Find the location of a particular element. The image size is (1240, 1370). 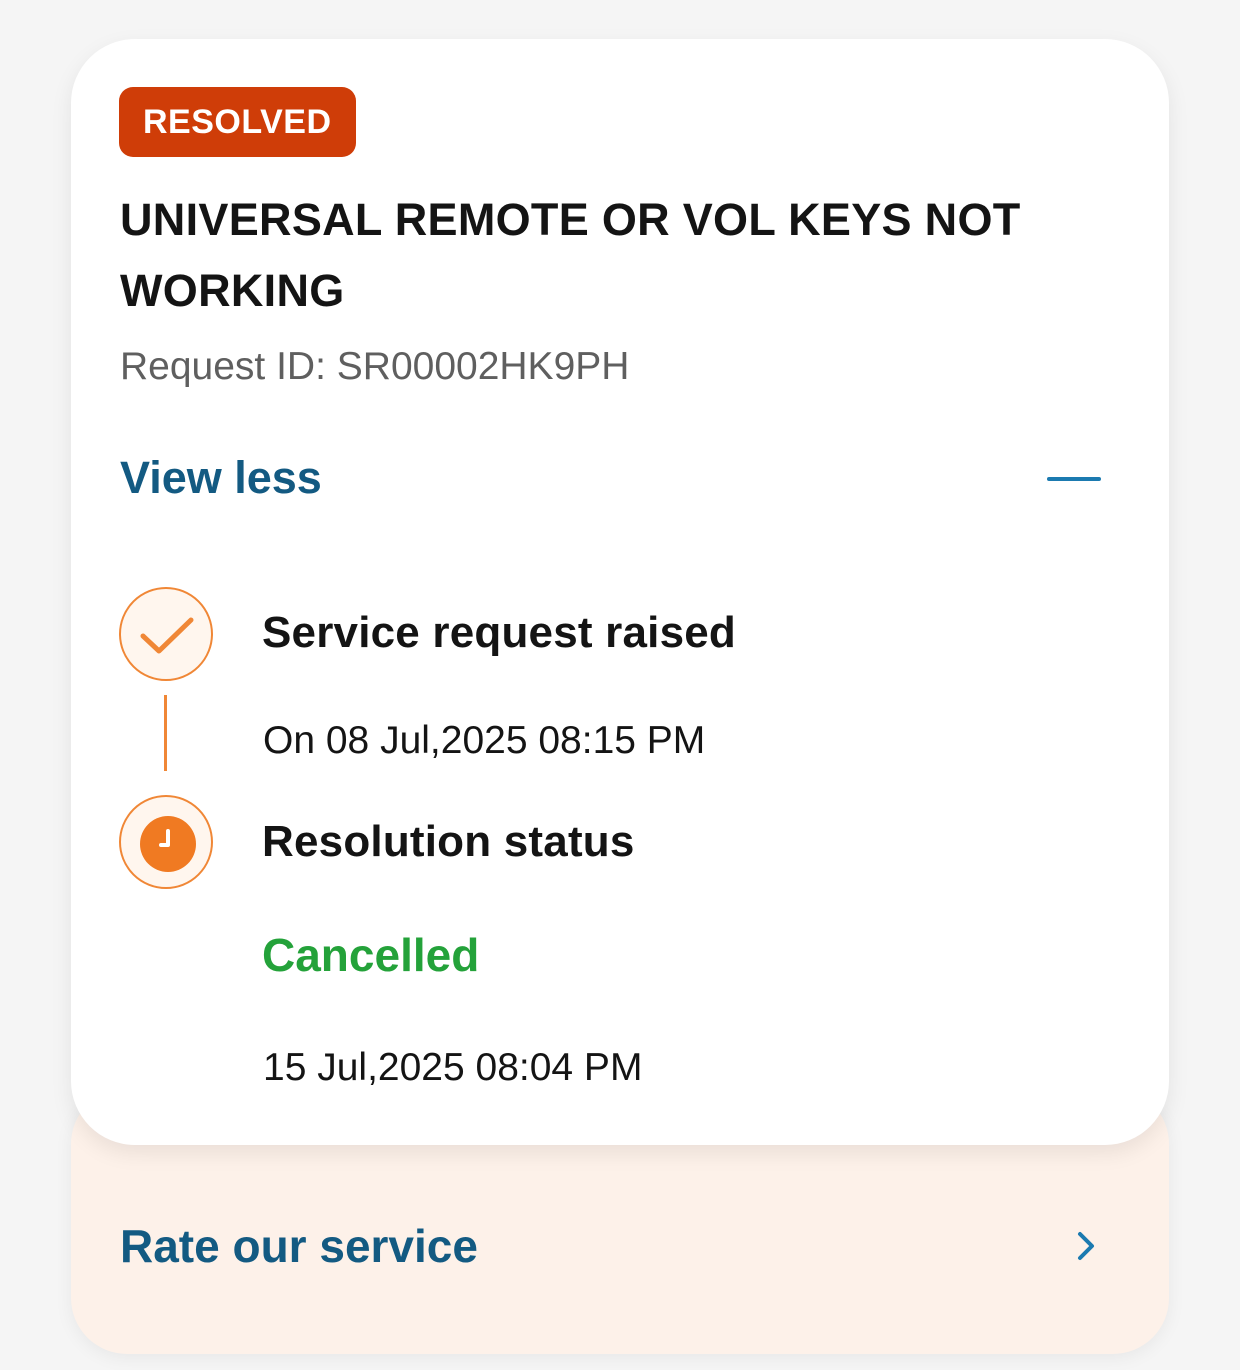

request-id: Request ID: SR00002HK9PH is located at coordinates (375, 366).